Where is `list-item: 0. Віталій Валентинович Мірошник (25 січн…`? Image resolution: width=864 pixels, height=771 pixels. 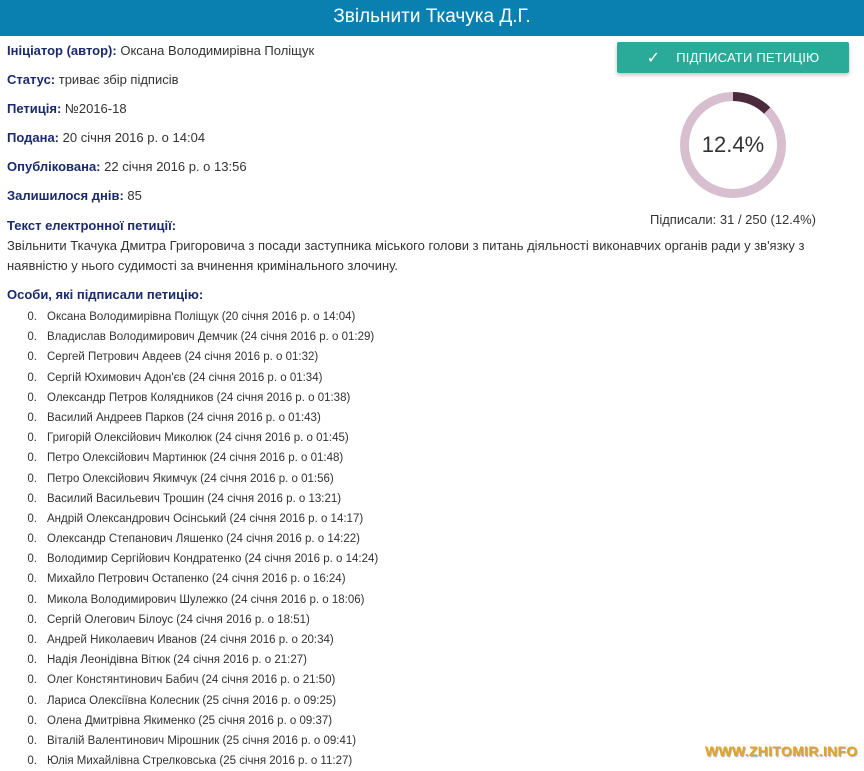 list-item: 0. Віталій Валентинович Мірошник (25 січн… is located at coordinates (350, 741).